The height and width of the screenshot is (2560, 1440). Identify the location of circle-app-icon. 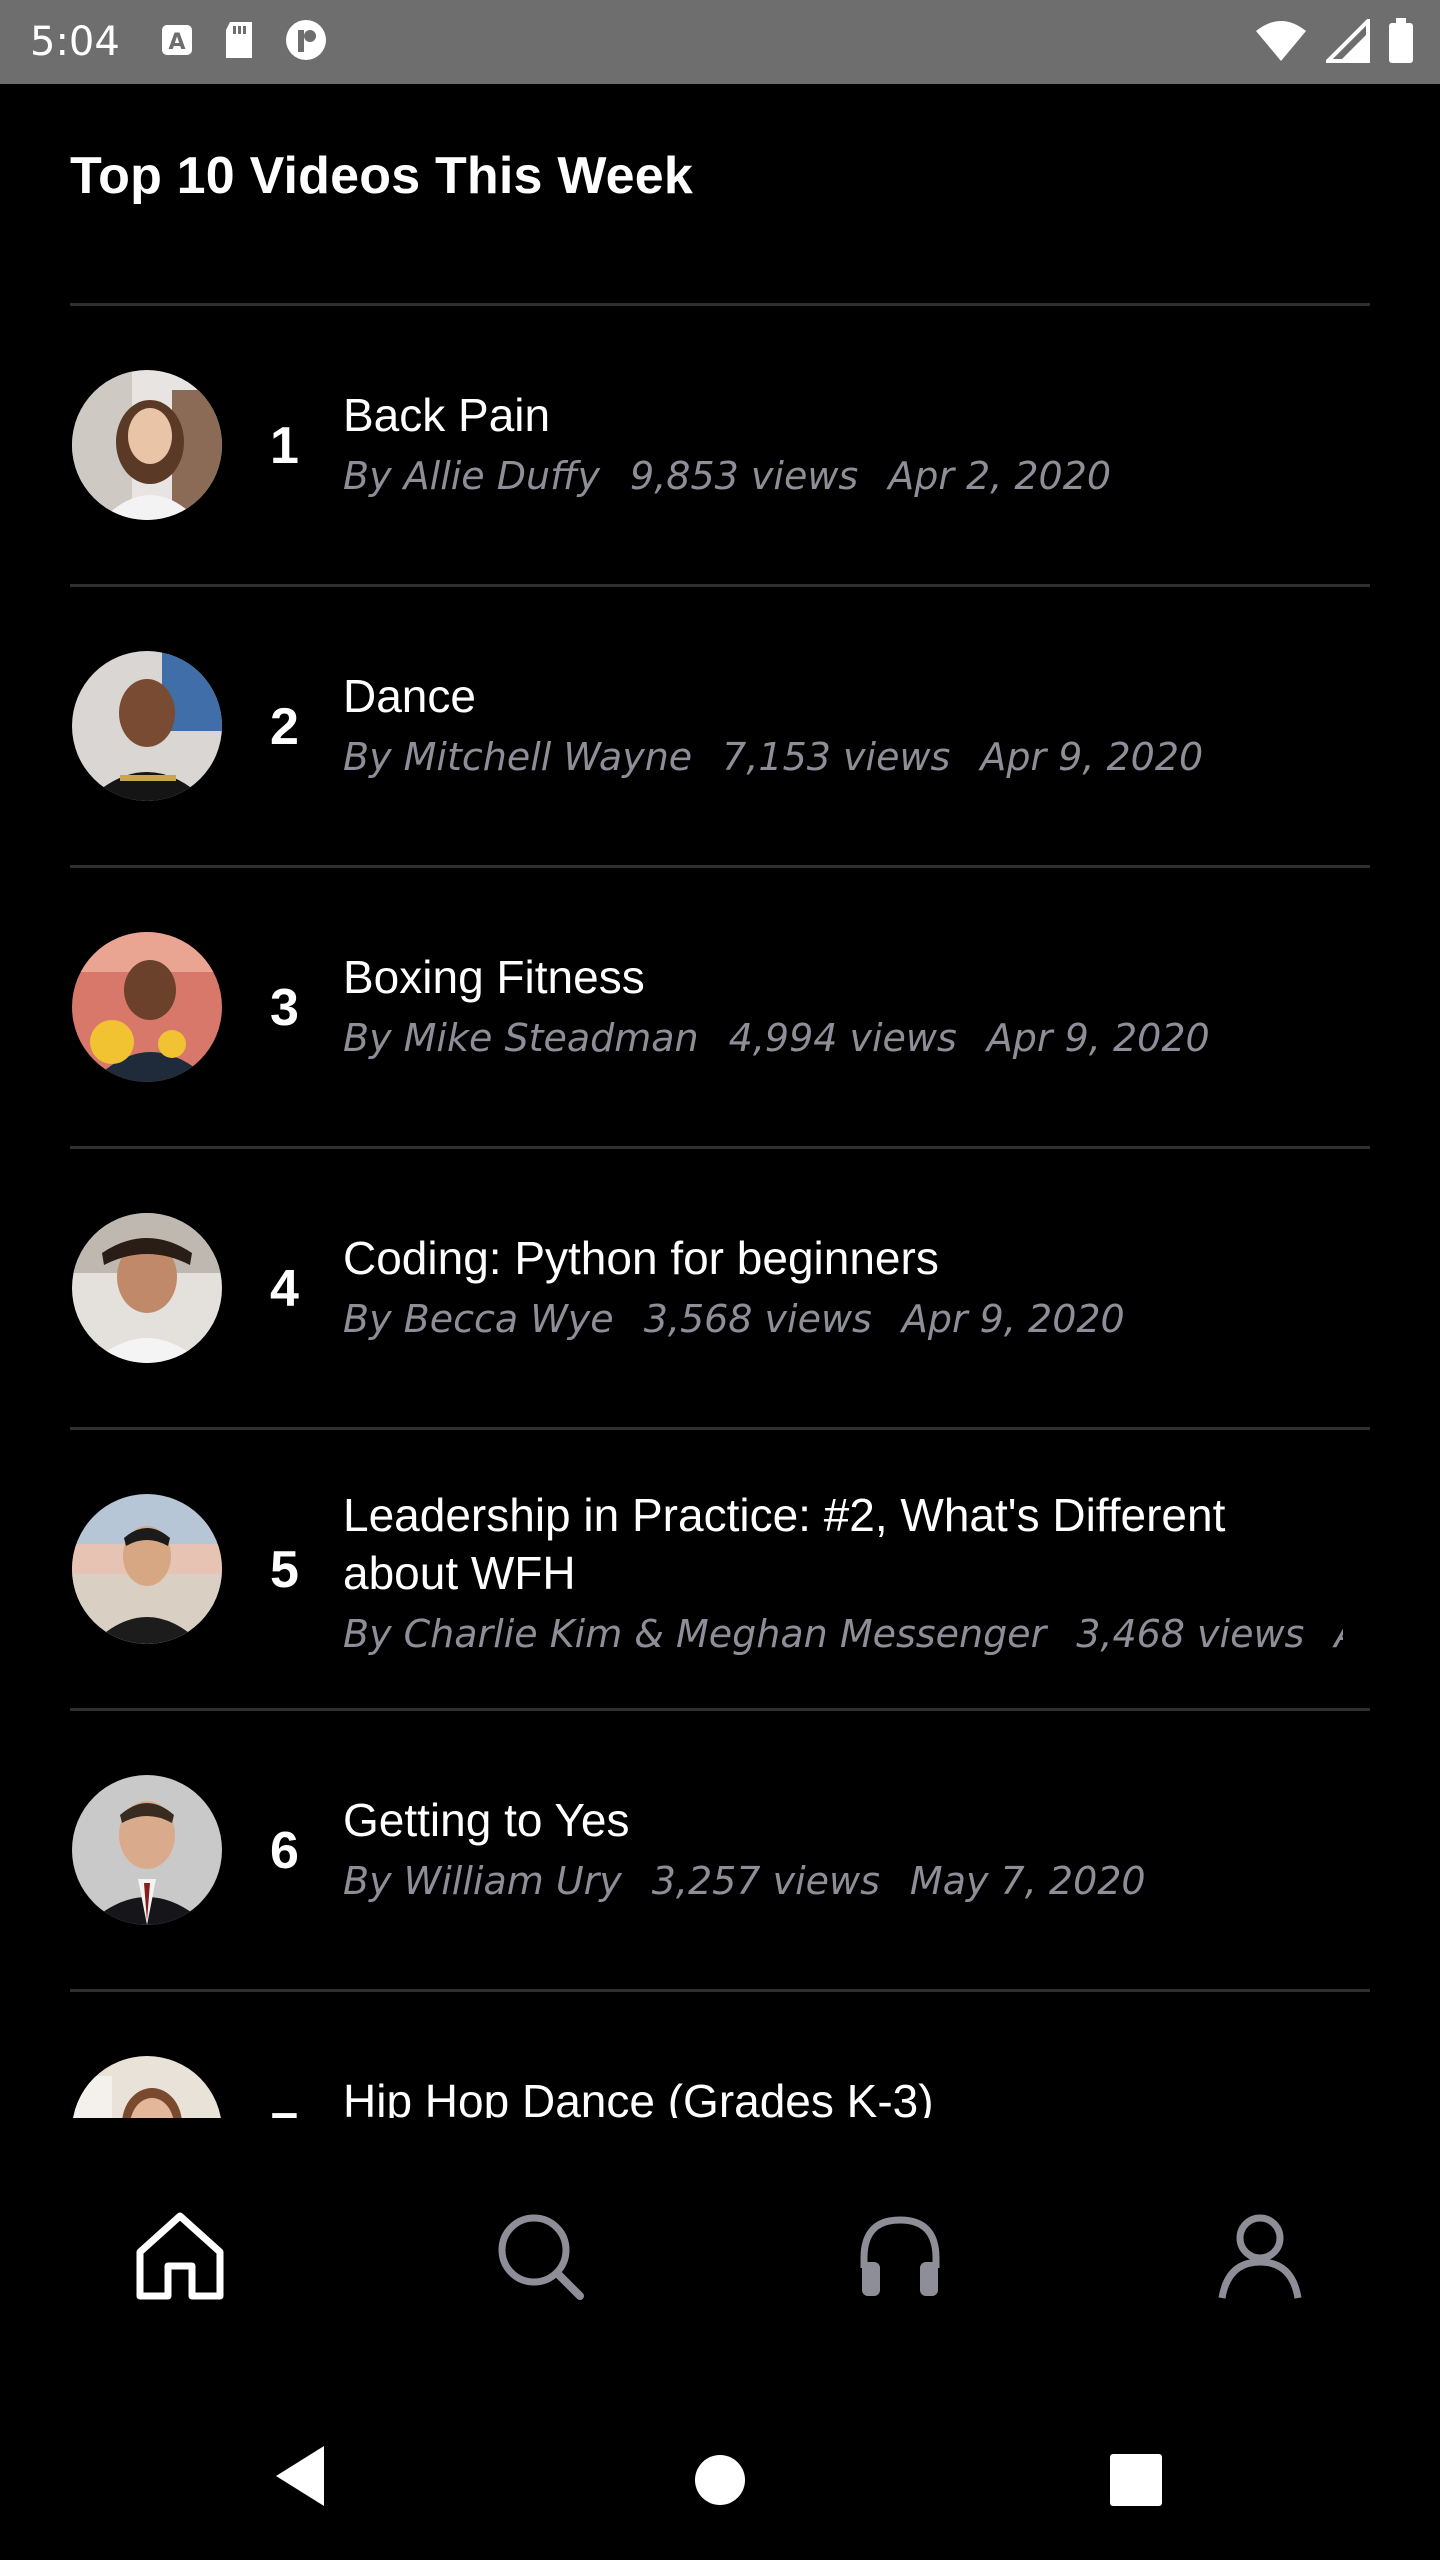
(306, 42).